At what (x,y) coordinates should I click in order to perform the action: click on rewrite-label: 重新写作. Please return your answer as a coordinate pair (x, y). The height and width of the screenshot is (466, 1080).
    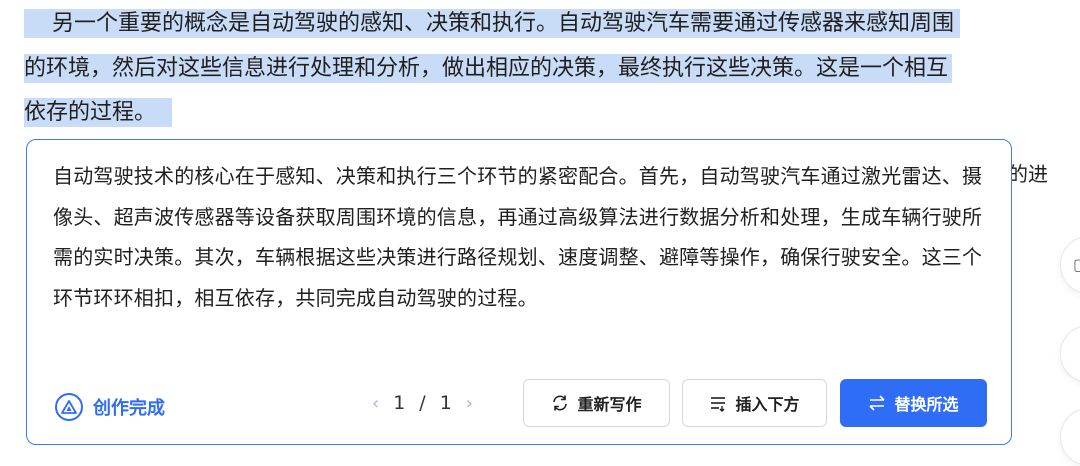
    Looking at the image, I should click on (609, 404).